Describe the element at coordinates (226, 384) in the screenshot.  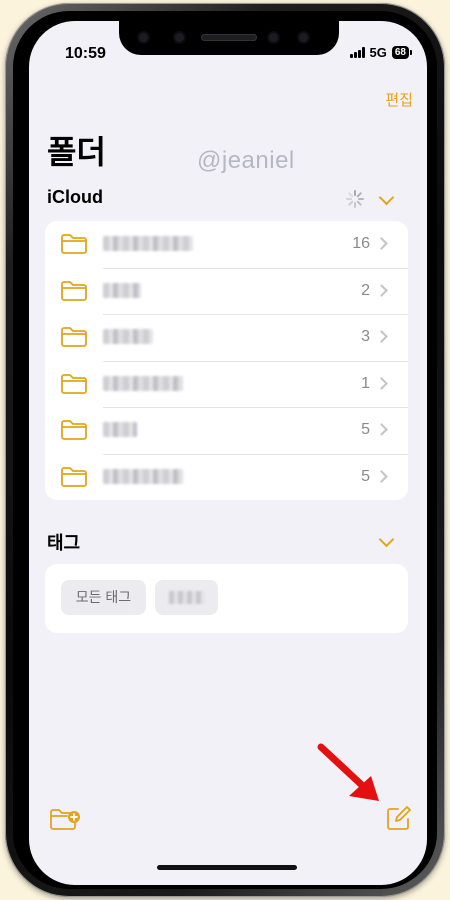
I see `folder-row: 1` at that location.